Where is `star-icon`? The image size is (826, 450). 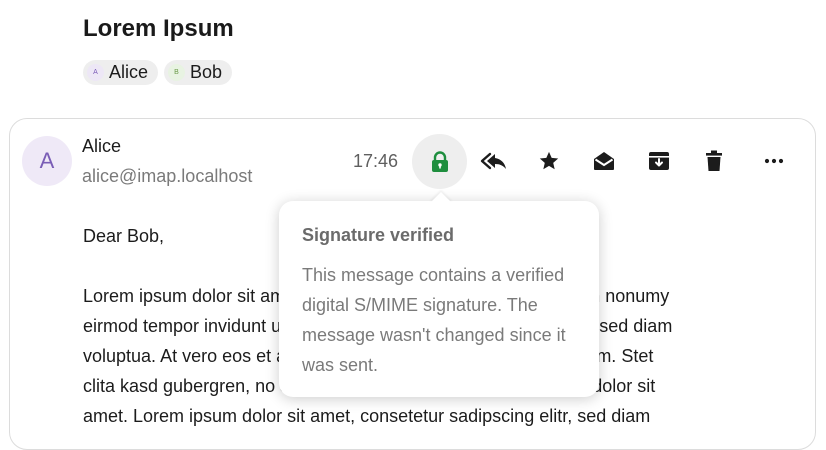 star-icon is located at coordinates (549, 160).